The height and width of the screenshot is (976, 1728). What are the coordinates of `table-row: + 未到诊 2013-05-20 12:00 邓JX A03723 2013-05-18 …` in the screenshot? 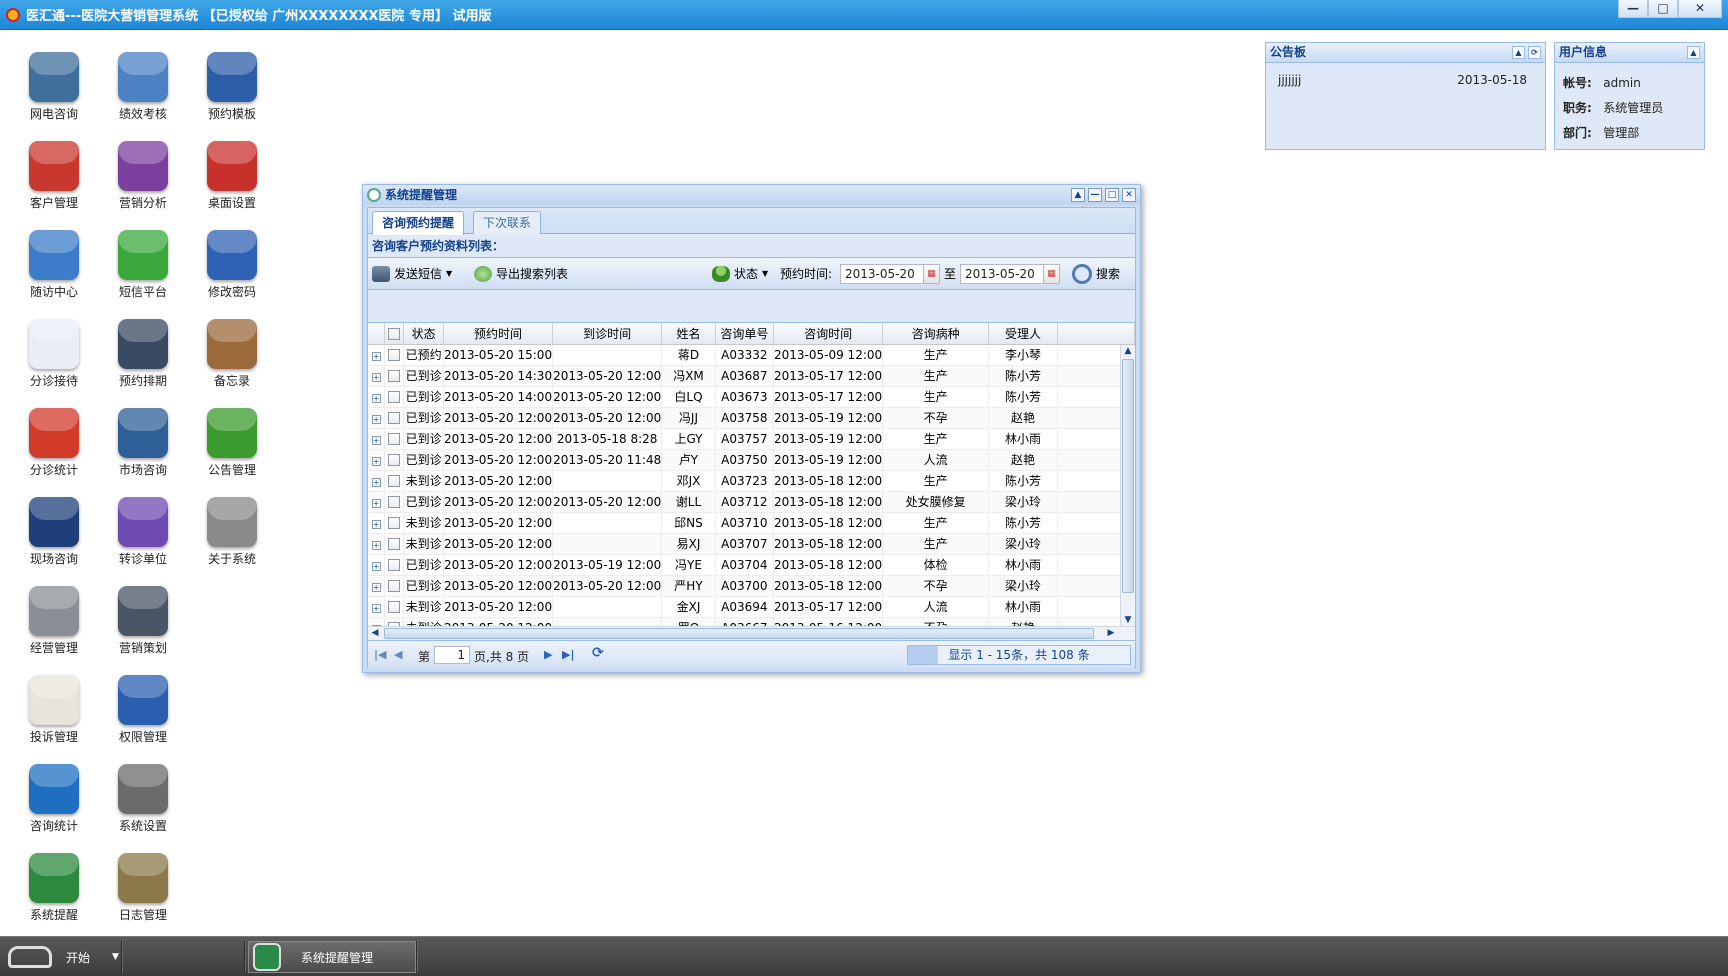 It's located at (751, 481).